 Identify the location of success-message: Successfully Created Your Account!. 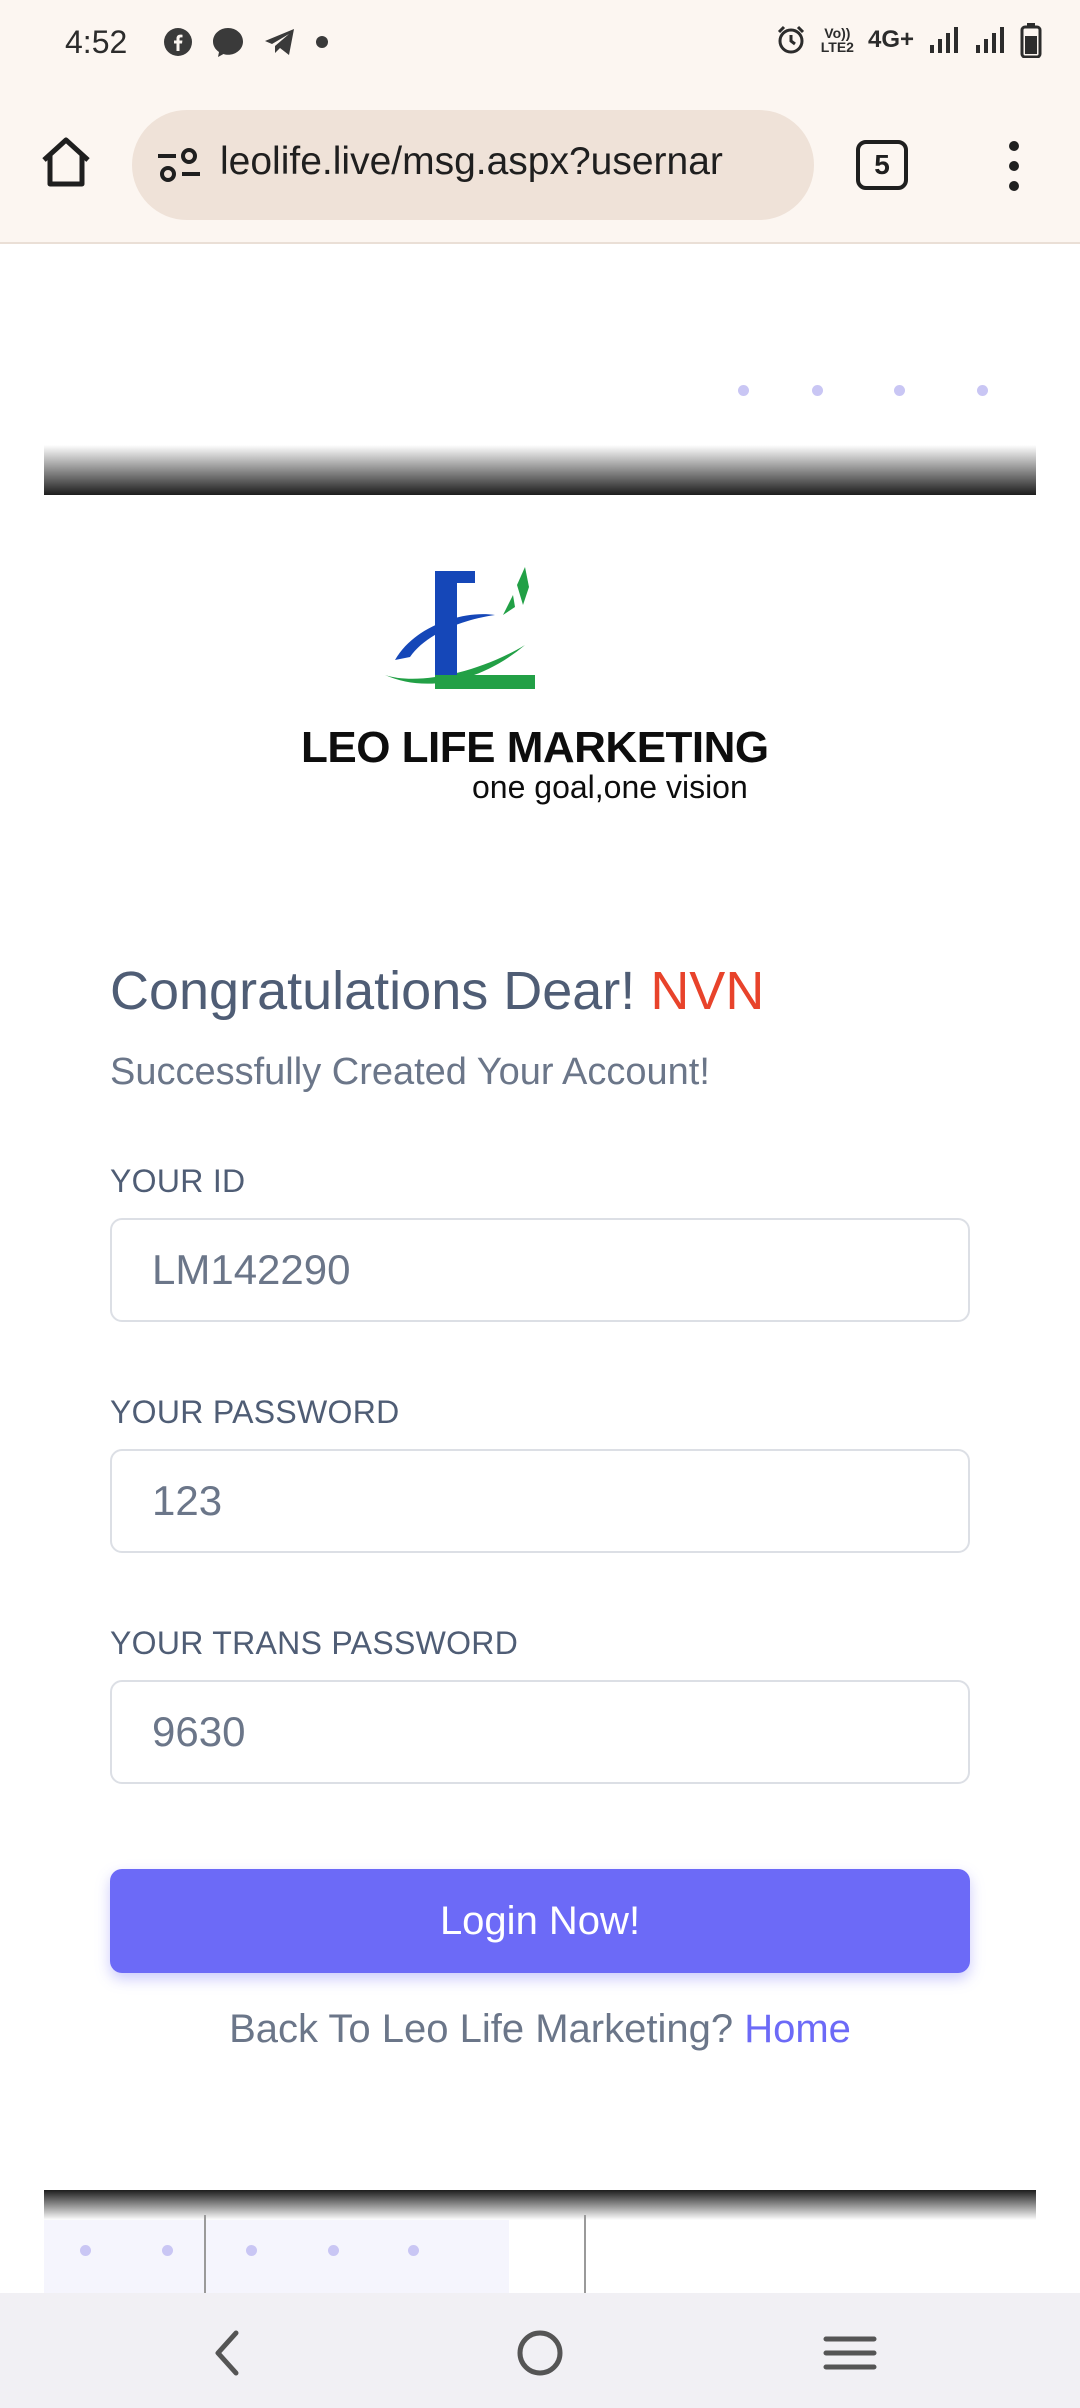
(410, 1072).